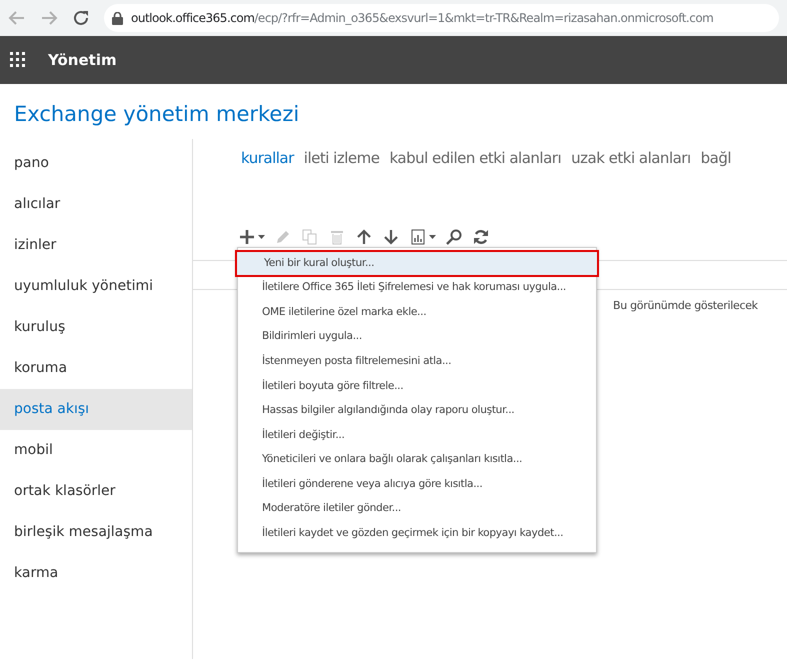 Image resolution: width=787 pixels, height=672 pixels. I want to click on add-button, so click(251, 237).